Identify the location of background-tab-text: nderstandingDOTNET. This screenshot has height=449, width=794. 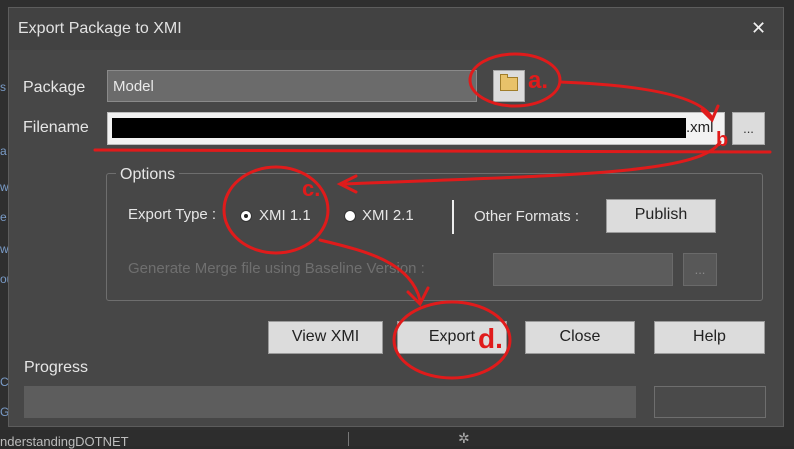
(64, 441).